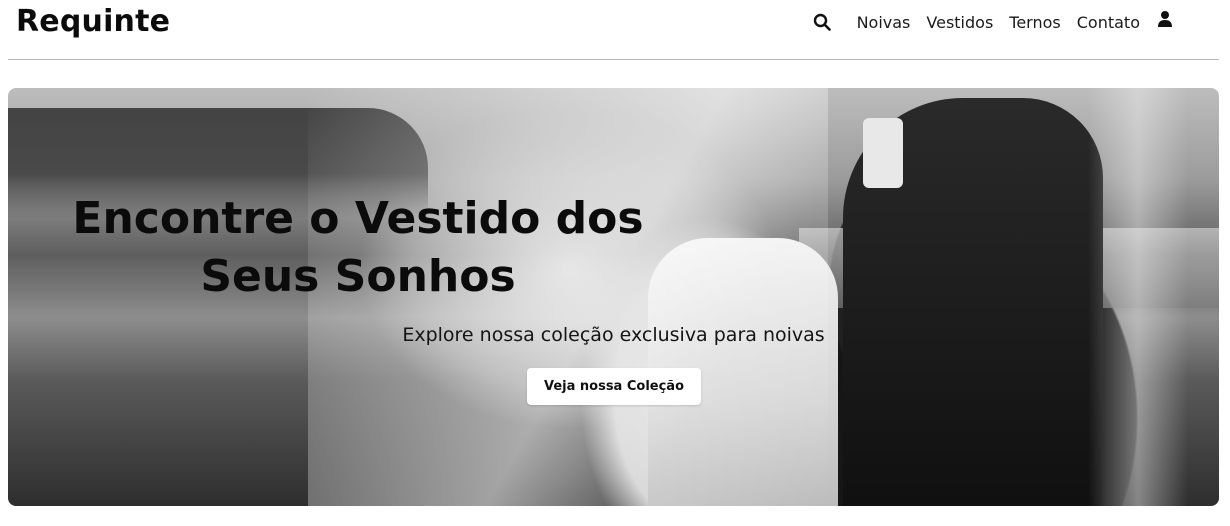 The image size is (1230, 526). What do you see at coordinates (615, 29) in the screenshot?
I see `site-header: Requinte Noivas Vestidos Ternos Contato` at bounding box center [615, 29].